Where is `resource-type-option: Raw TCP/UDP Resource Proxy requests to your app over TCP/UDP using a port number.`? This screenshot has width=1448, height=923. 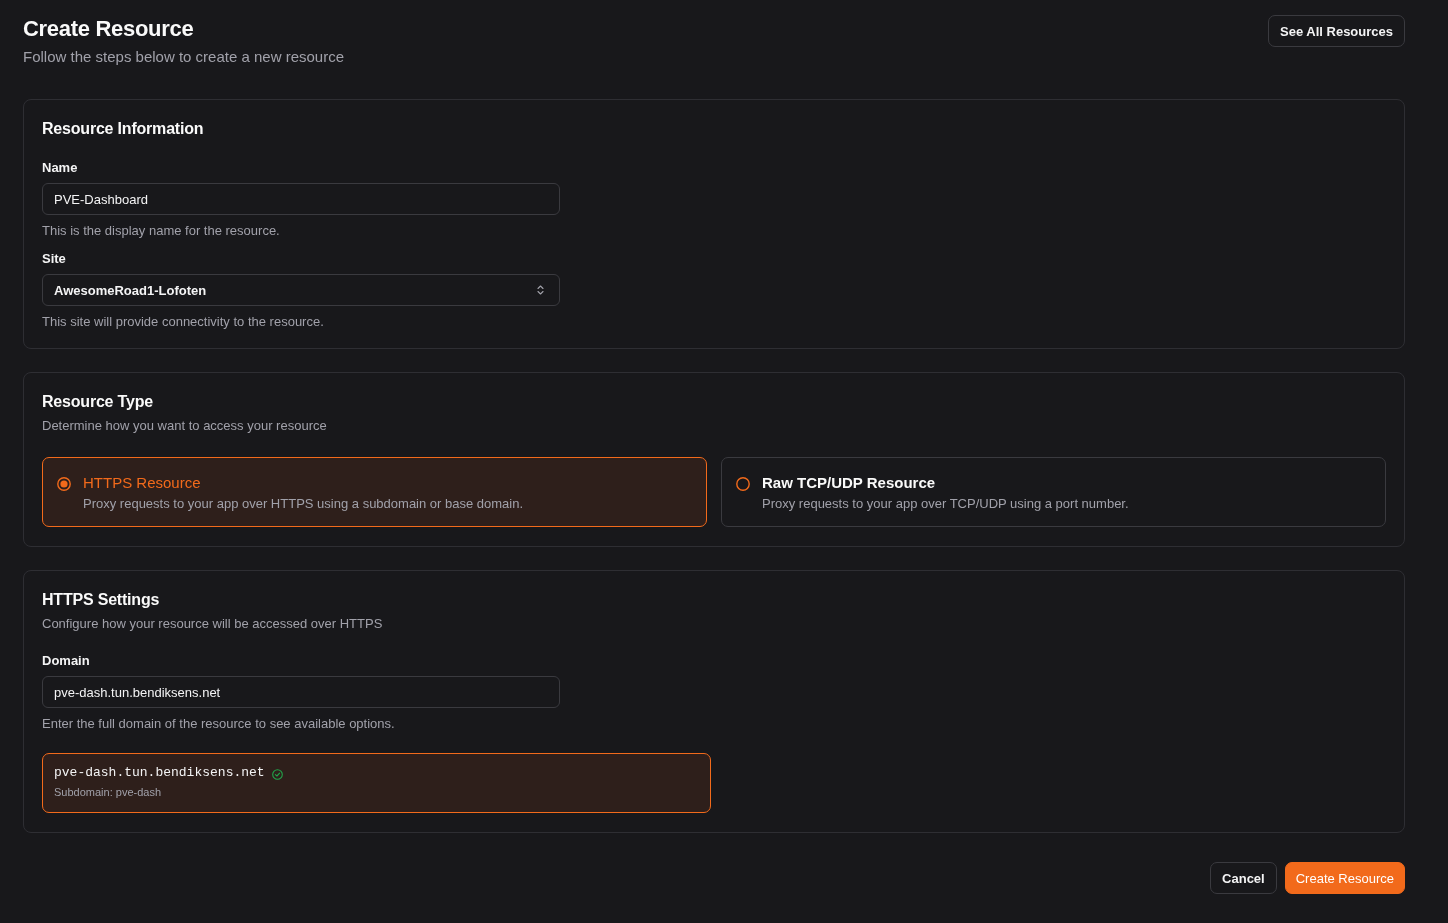
resource-type-option: Raw TCP/UDP Resource Proxy requests to your app over TCP/UDP using a port number. is located at coordinates (1053, 492).